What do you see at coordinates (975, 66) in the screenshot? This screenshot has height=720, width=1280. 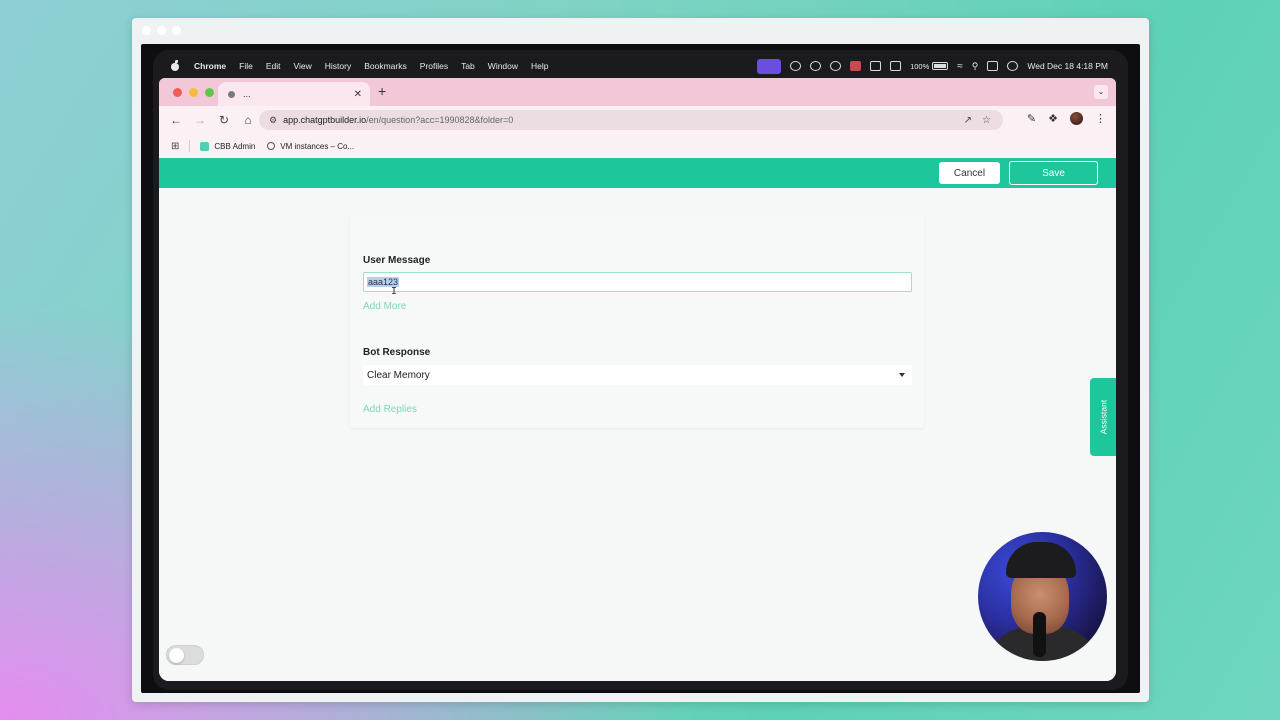 I see `search-icon: ⚲` at bounding box center [975, 66].